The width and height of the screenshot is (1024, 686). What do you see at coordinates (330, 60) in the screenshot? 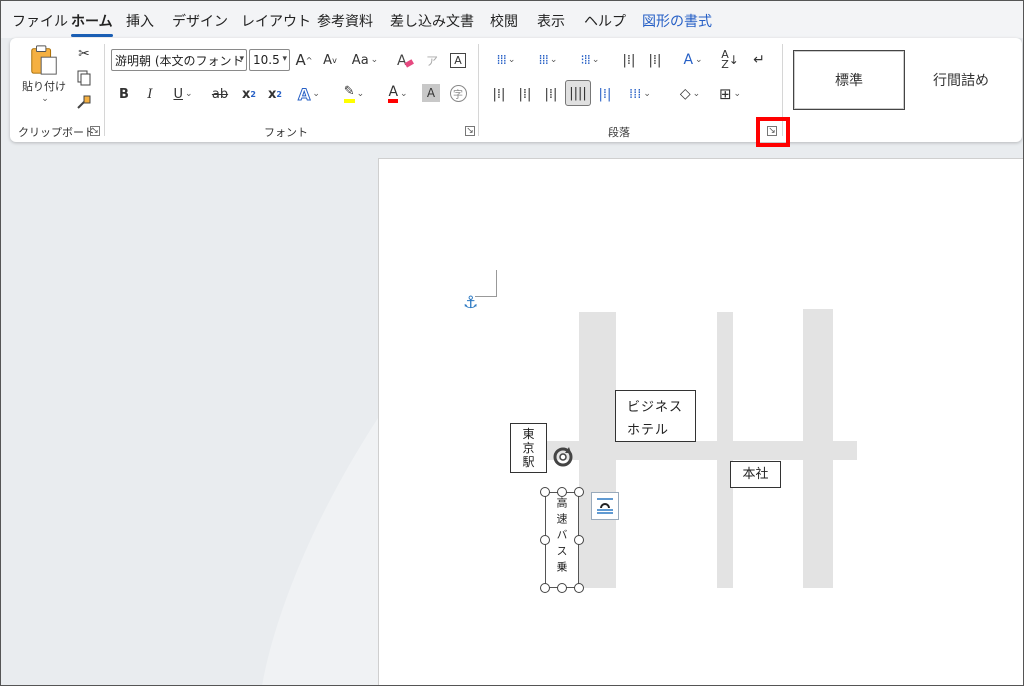
I see `shrink-font-button: Av` at bounding box center [330, 60].